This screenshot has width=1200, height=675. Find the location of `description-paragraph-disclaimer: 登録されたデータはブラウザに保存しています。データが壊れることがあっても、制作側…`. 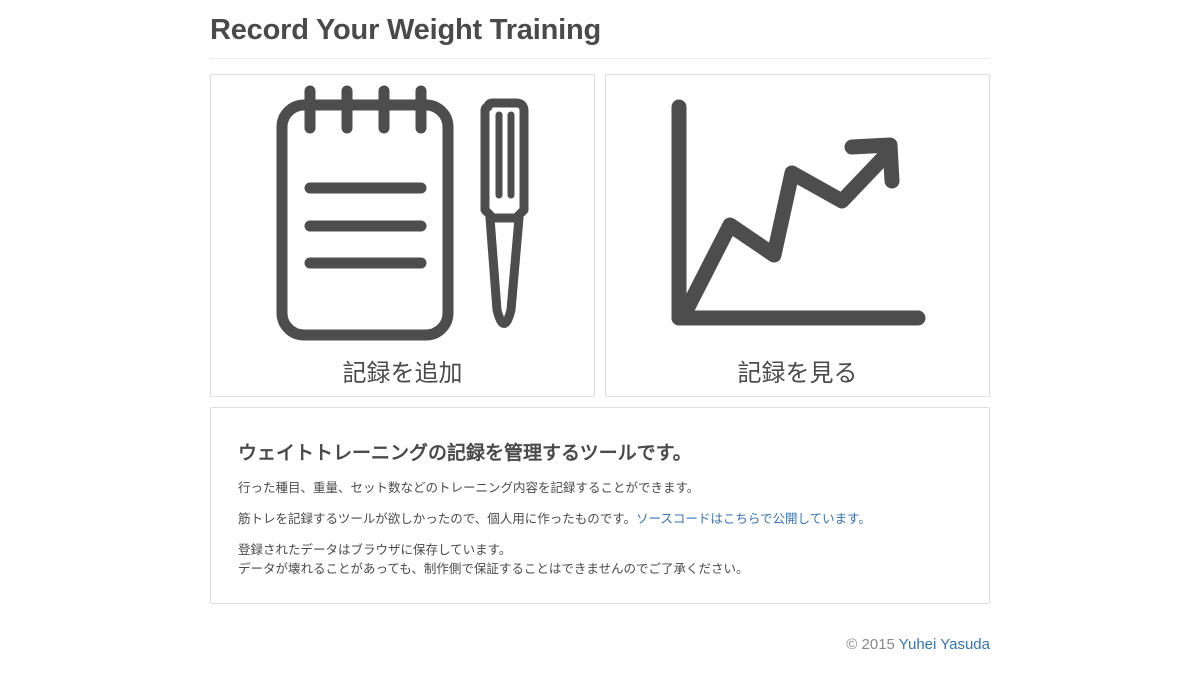

description-paragraph-disclaimer: 登録されたデータはブラウザに保存しています。データが壊れることがあっても、制作側… is located at coordinates (493, 559).